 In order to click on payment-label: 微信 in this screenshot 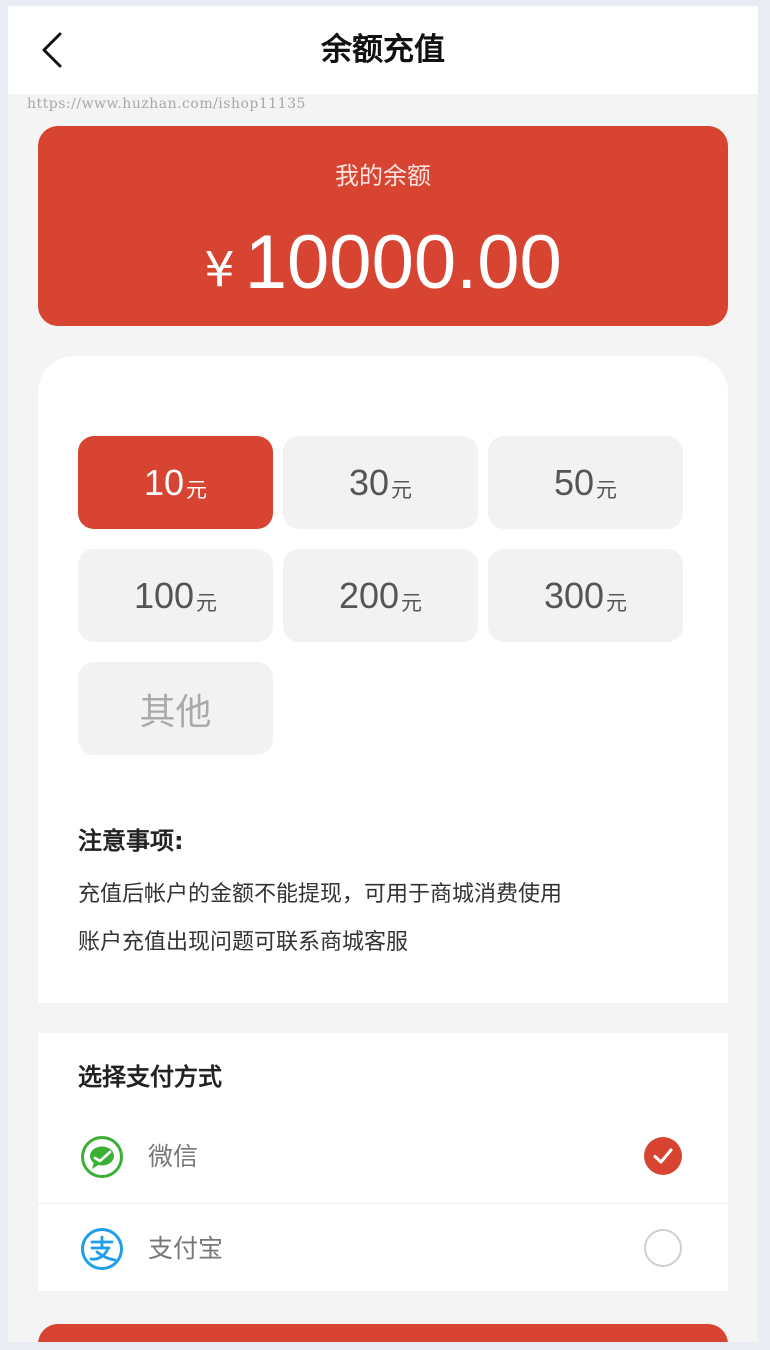, I will do `click(173, 1156)`.